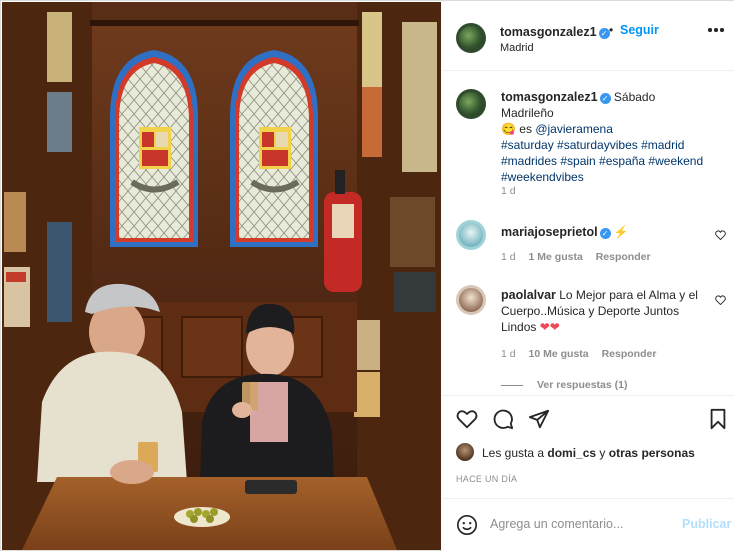 The image size is (734, 551). I want to click on caption-time: 1 d, so click(508, 191).